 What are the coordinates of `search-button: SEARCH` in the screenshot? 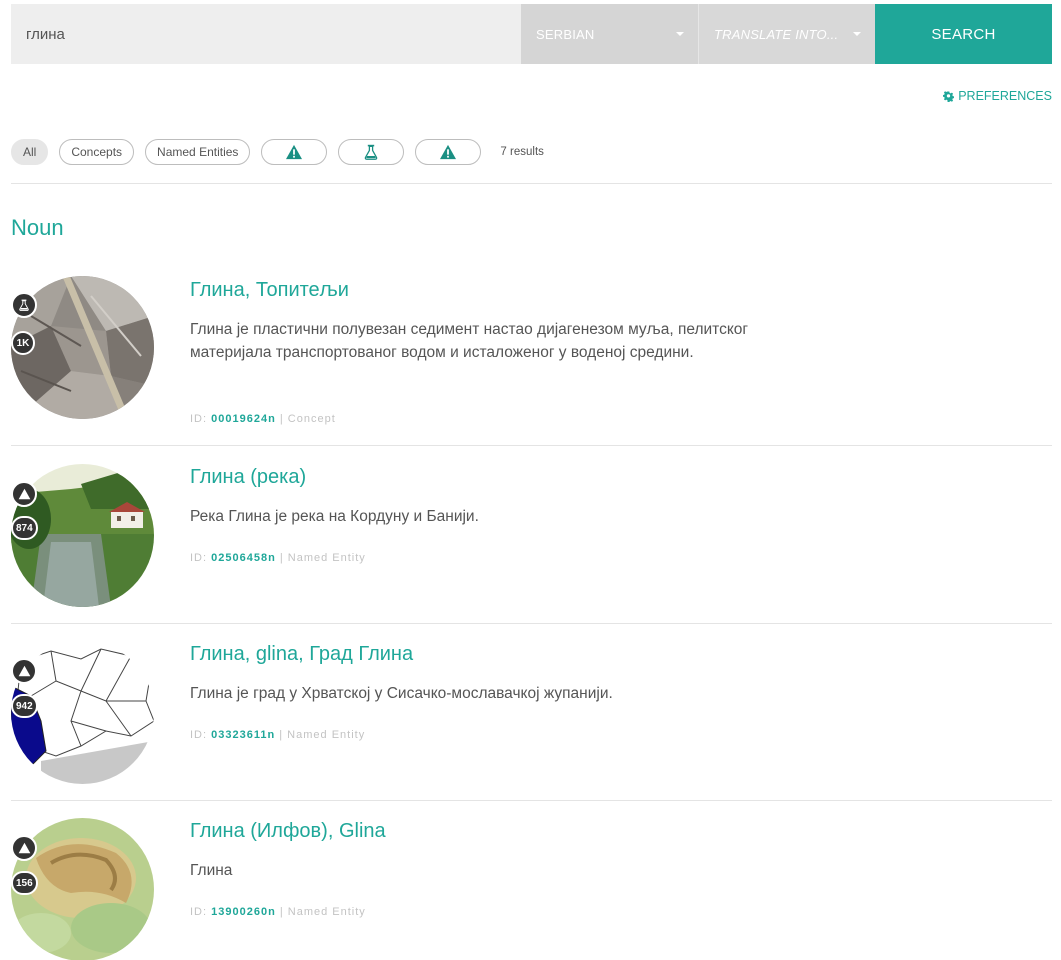 It's located at (963, 34).